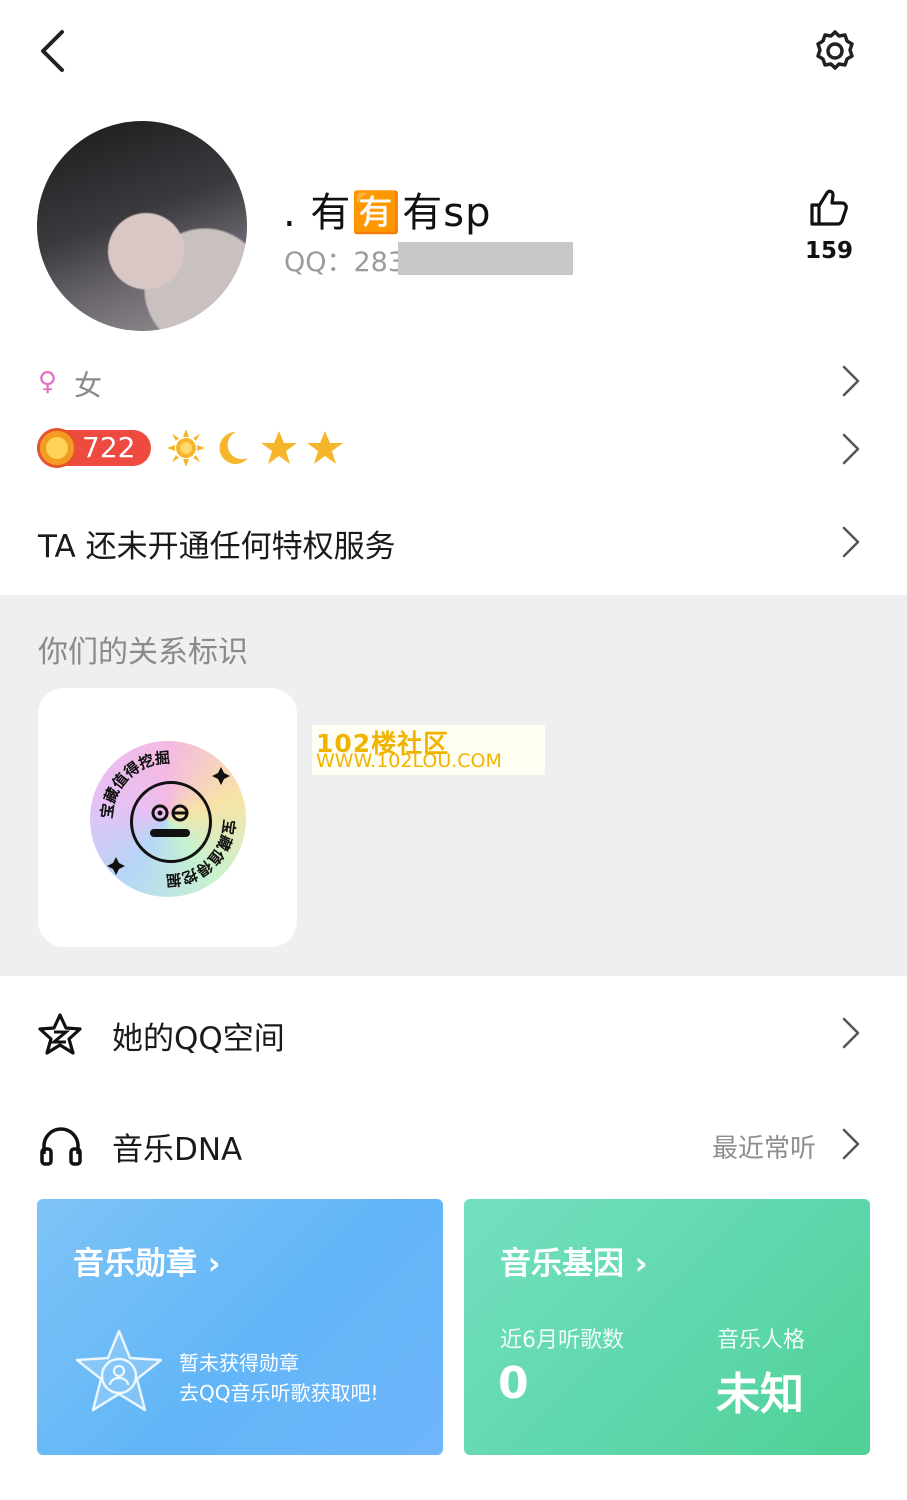 The image size is (907, 1500). I want to click on music-dna-label: 音乐DNA, so click(177, 1150).